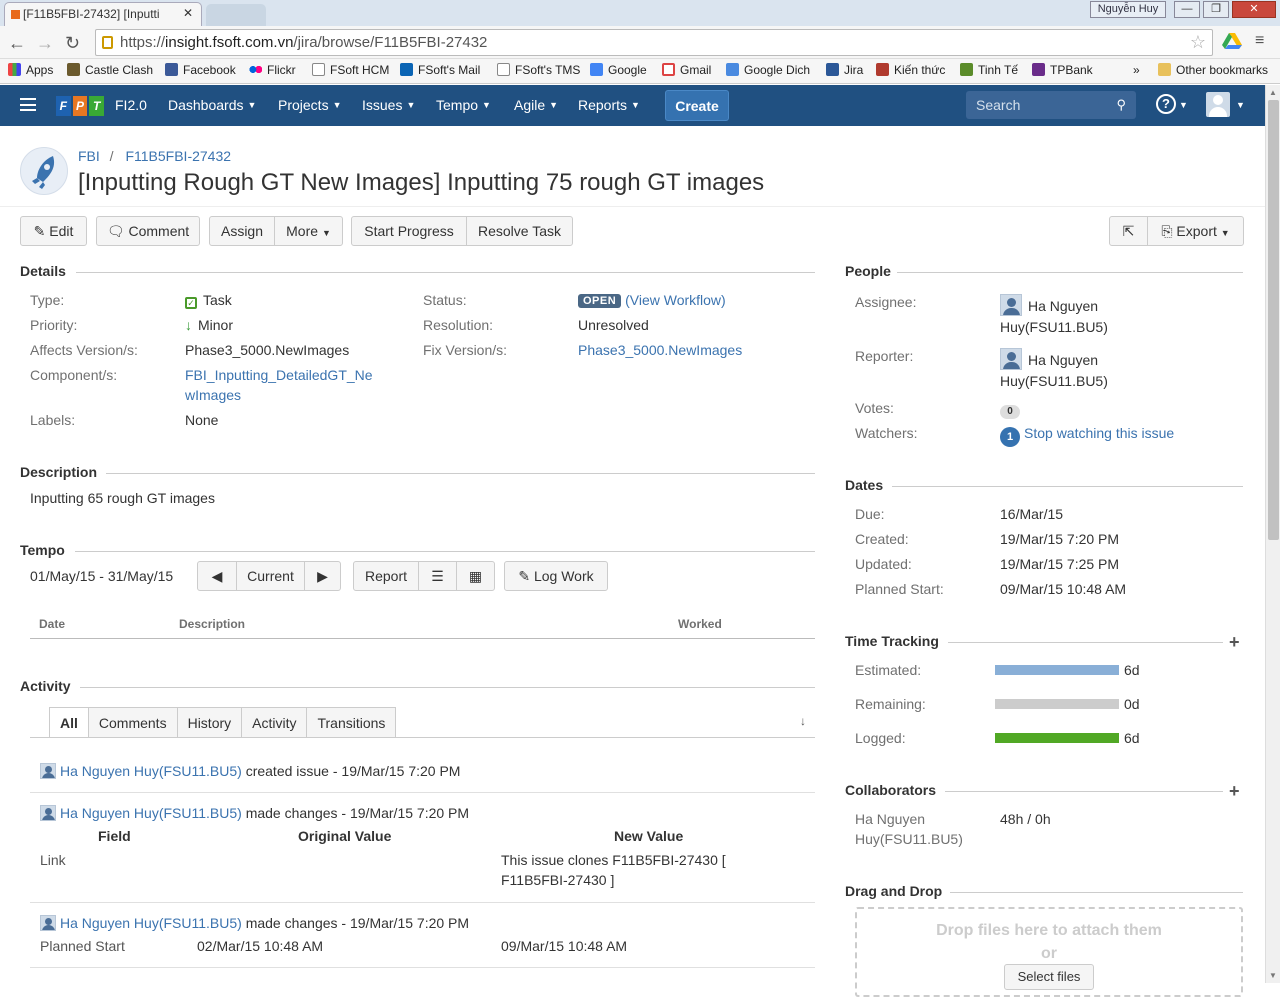 Image resolution: width=1280 pixels, height=997 pixels. Describe the element at coordinates (893, 891) in the screenshot. I see `drag-drop-heading: Drag and Drop` at that location.